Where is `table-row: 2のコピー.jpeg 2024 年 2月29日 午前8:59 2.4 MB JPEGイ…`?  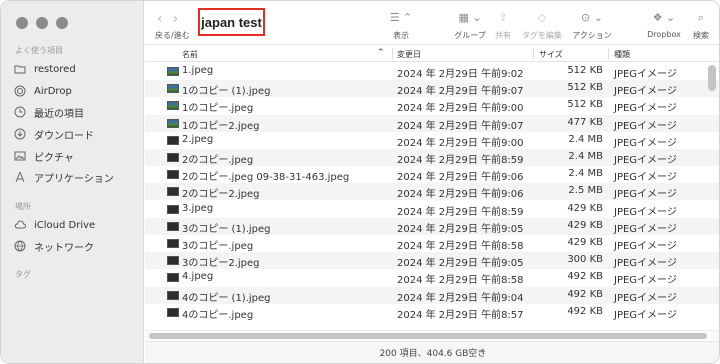
table-row: 2のコピー.jpeg 2024 年 2月29日 午前8:59 2.4 MB JPEGイ… is located at coordinates (432, 157).